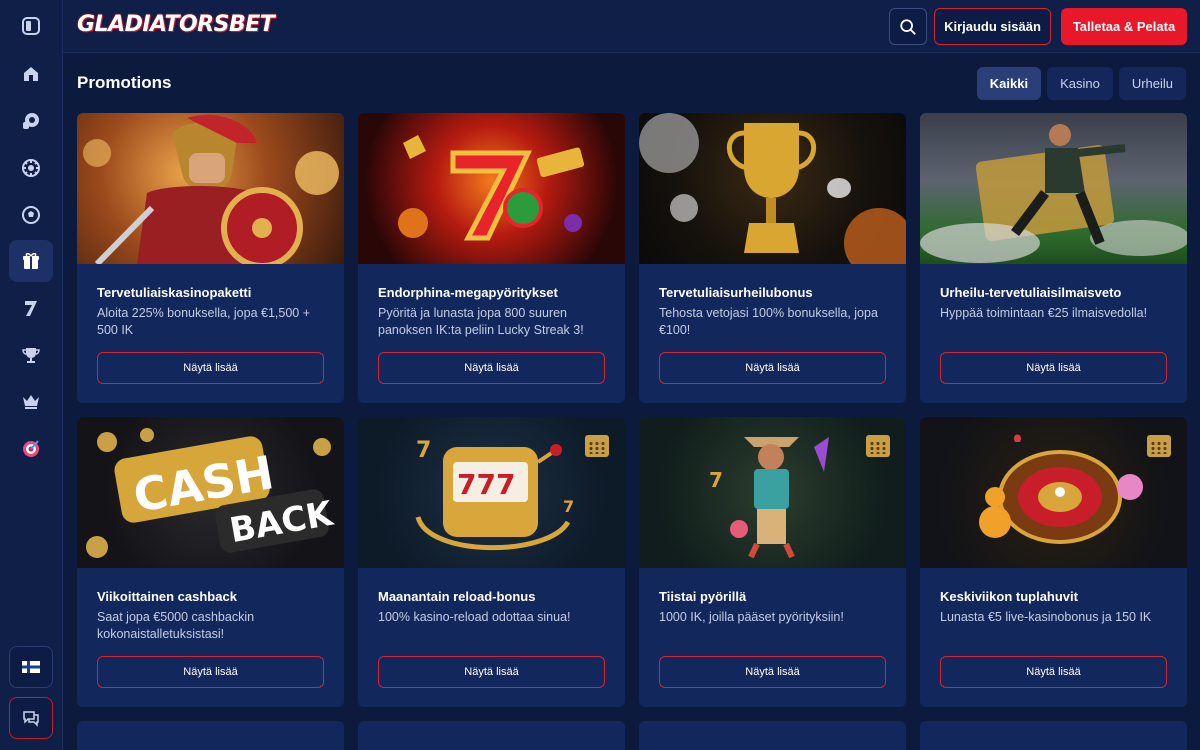 Image resolution: width=1200 pixels, height=750 pixels. What do you see at coordinates (176, 24) in the screenshot?
I see `brand-logo: GLADIATORSBET` at bounding box center [176, 24].